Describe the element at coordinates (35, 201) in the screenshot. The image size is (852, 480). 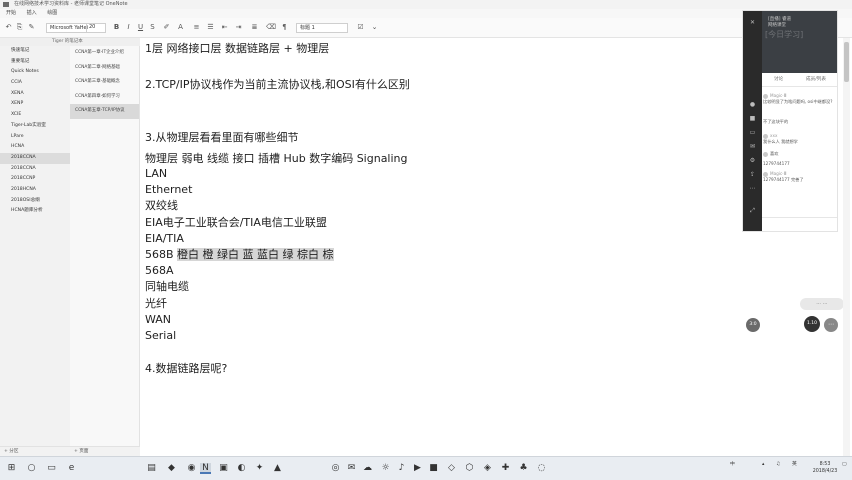
I see `notebook-item: 2018OSI总纲` at that location.